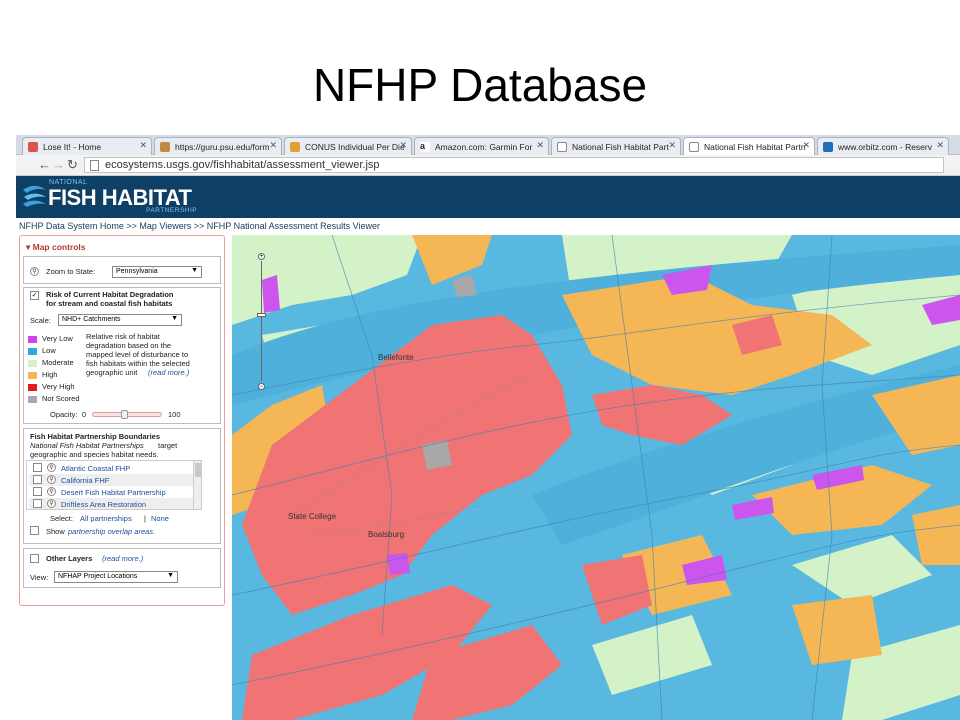 Image resolution: width=960 pixels, height=720 pixels. I want to click on partnership-title: Fish Habitat Partnership Boundaries, so click(95, 436).